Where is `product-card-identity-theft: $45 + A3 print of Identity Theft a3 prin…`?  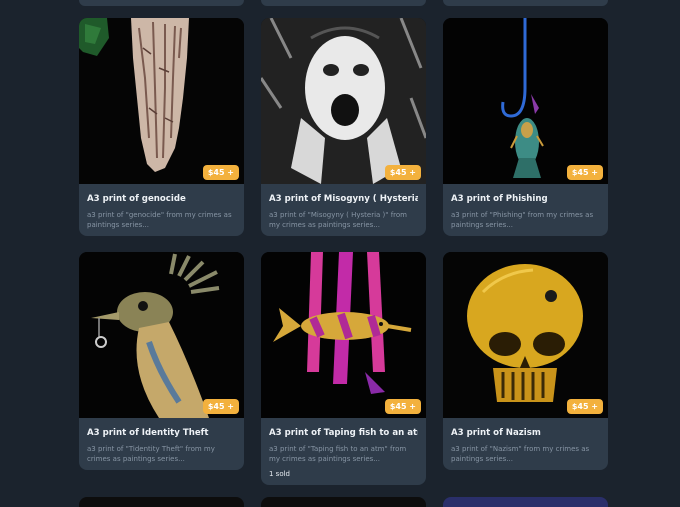
product-card-identity-theft: $45 + A3 print of Identity Theft a3 prin… is located at coordinates (161, 361).